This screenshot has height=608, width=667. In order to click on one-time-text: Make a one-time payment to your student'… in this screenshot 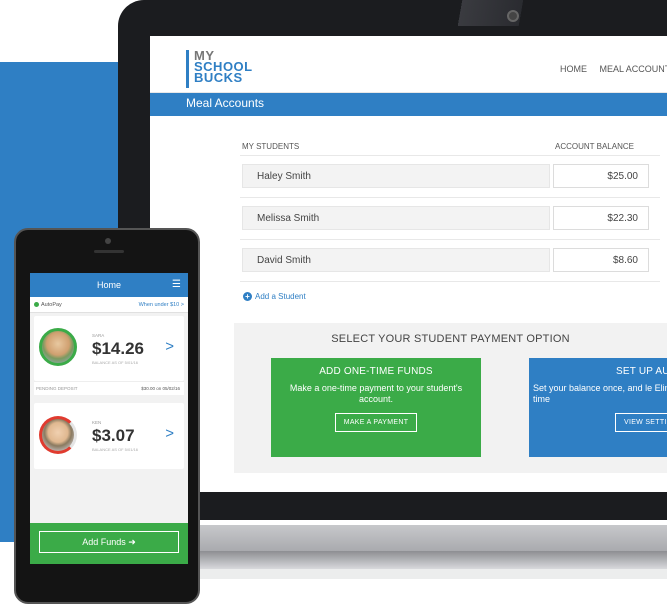, I will do `click(376, 393)`.